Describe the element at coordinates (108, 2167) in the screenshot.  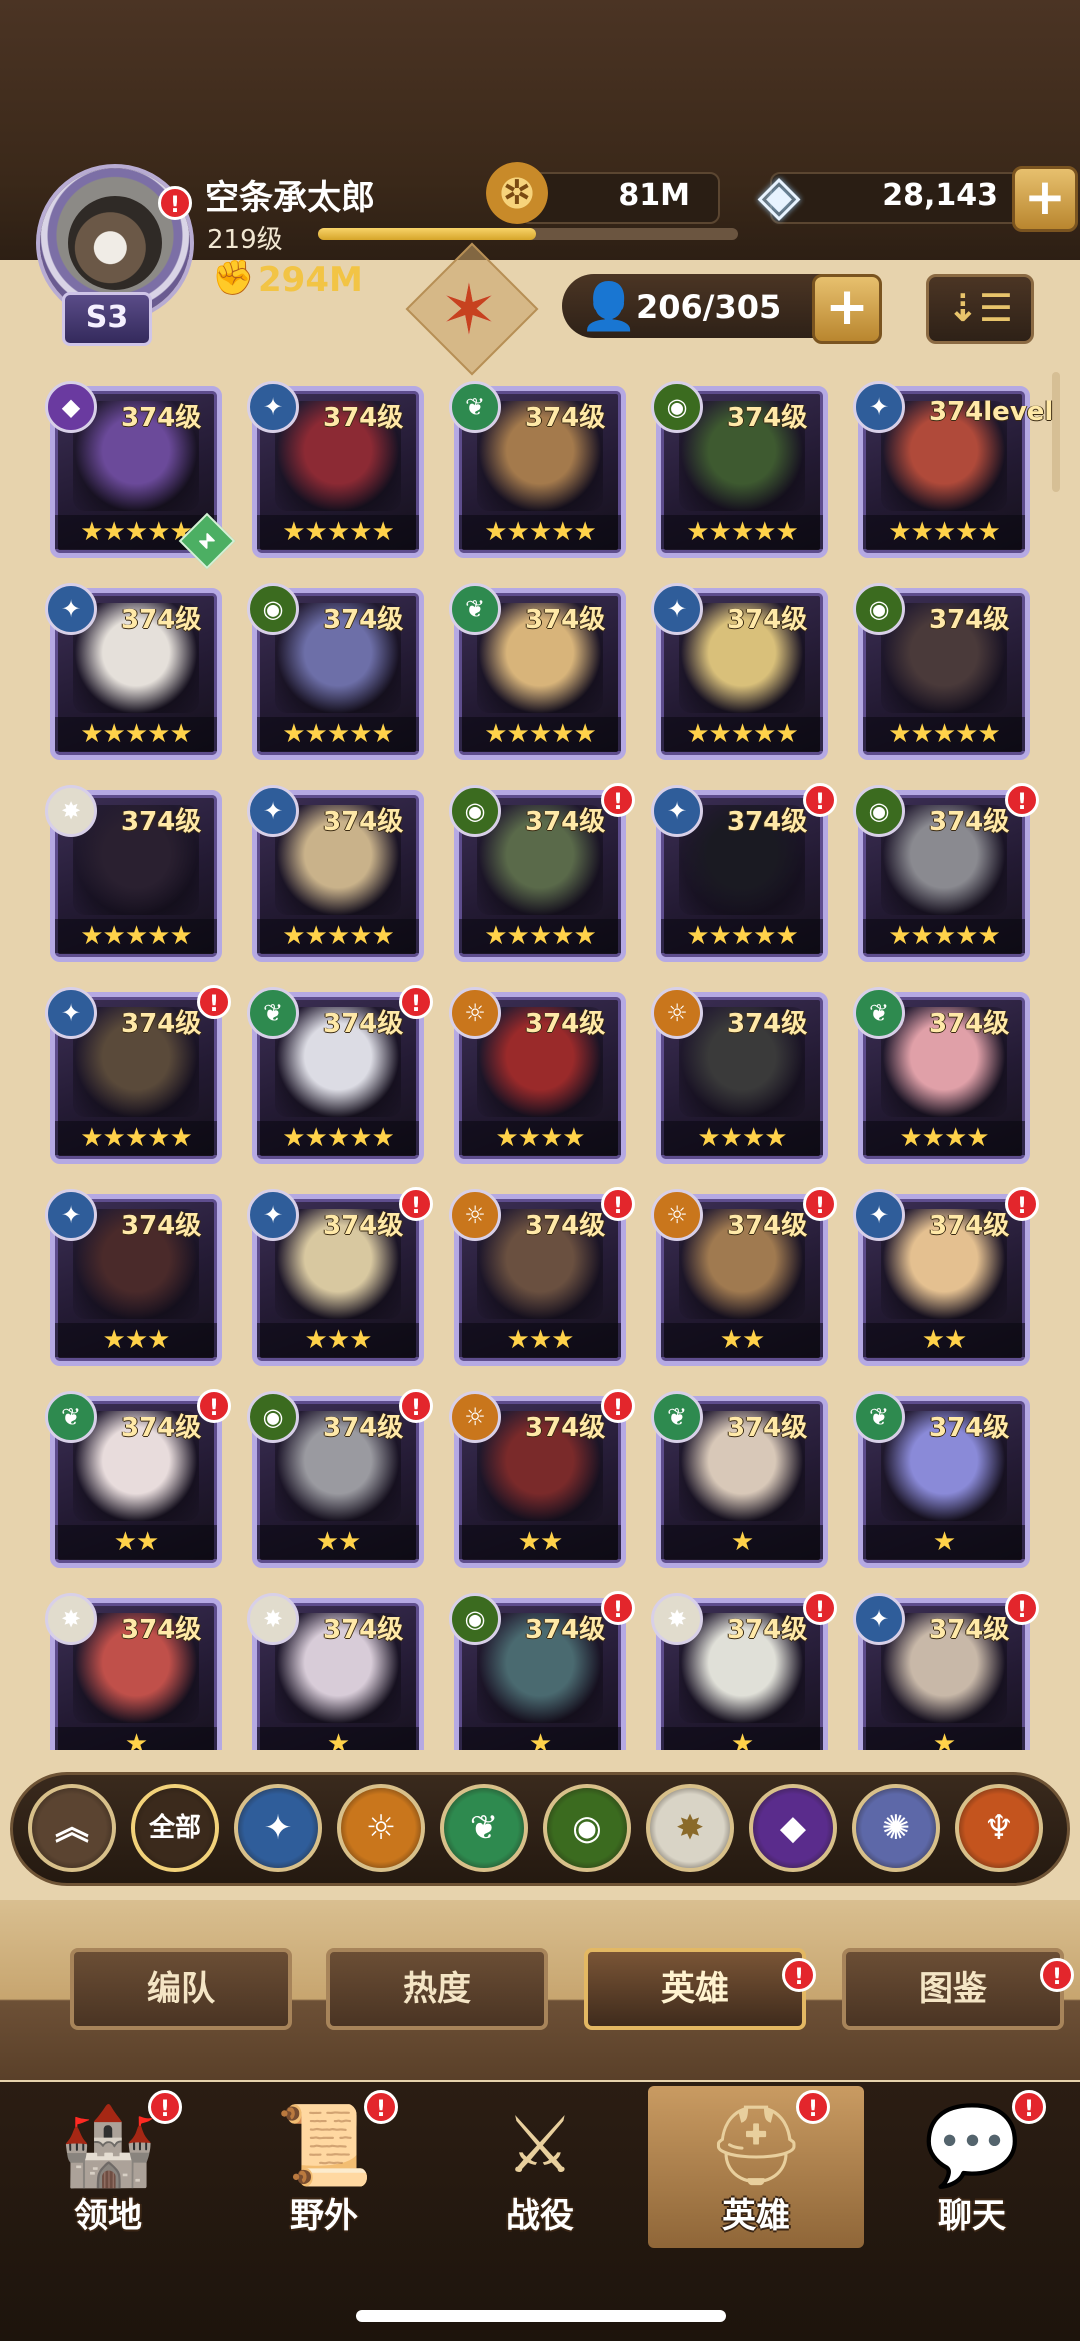
I see `nav-castle: 🏰 领地!` at that location.